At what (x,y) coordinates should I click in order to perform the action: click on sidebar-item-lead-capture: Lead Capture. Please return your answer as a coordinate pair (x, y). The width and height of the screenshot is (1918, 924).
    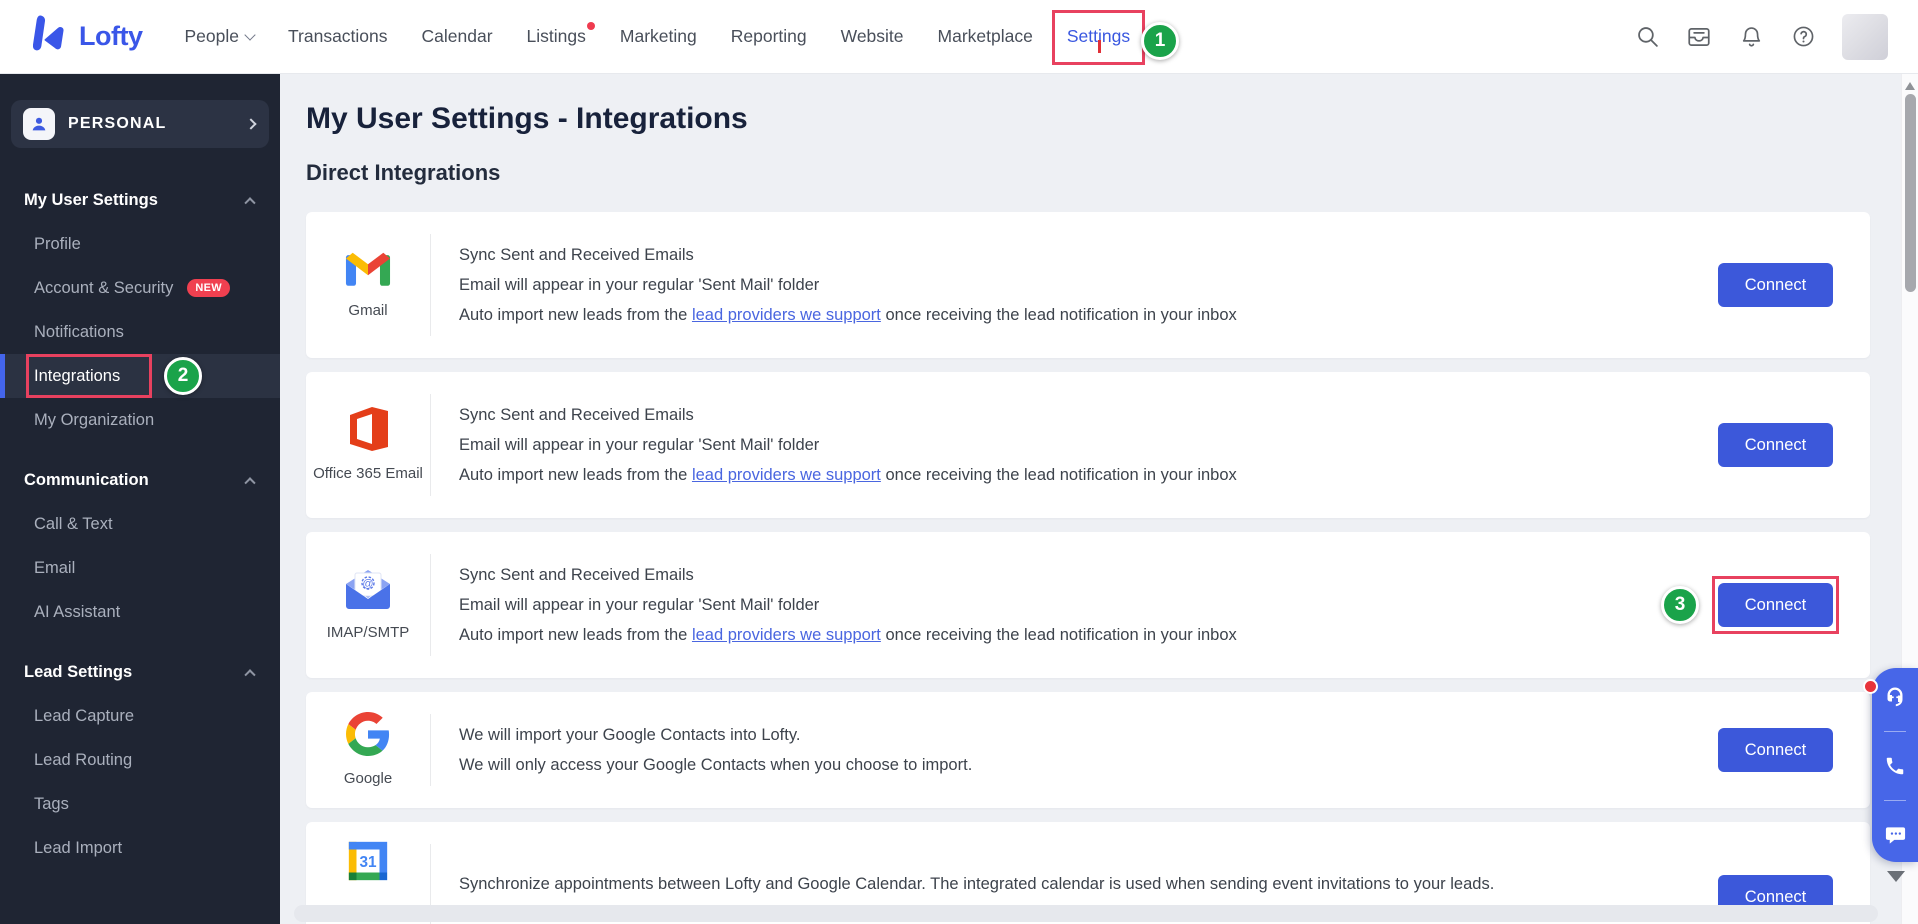
    Looking at the image, I should click on (140, 716).